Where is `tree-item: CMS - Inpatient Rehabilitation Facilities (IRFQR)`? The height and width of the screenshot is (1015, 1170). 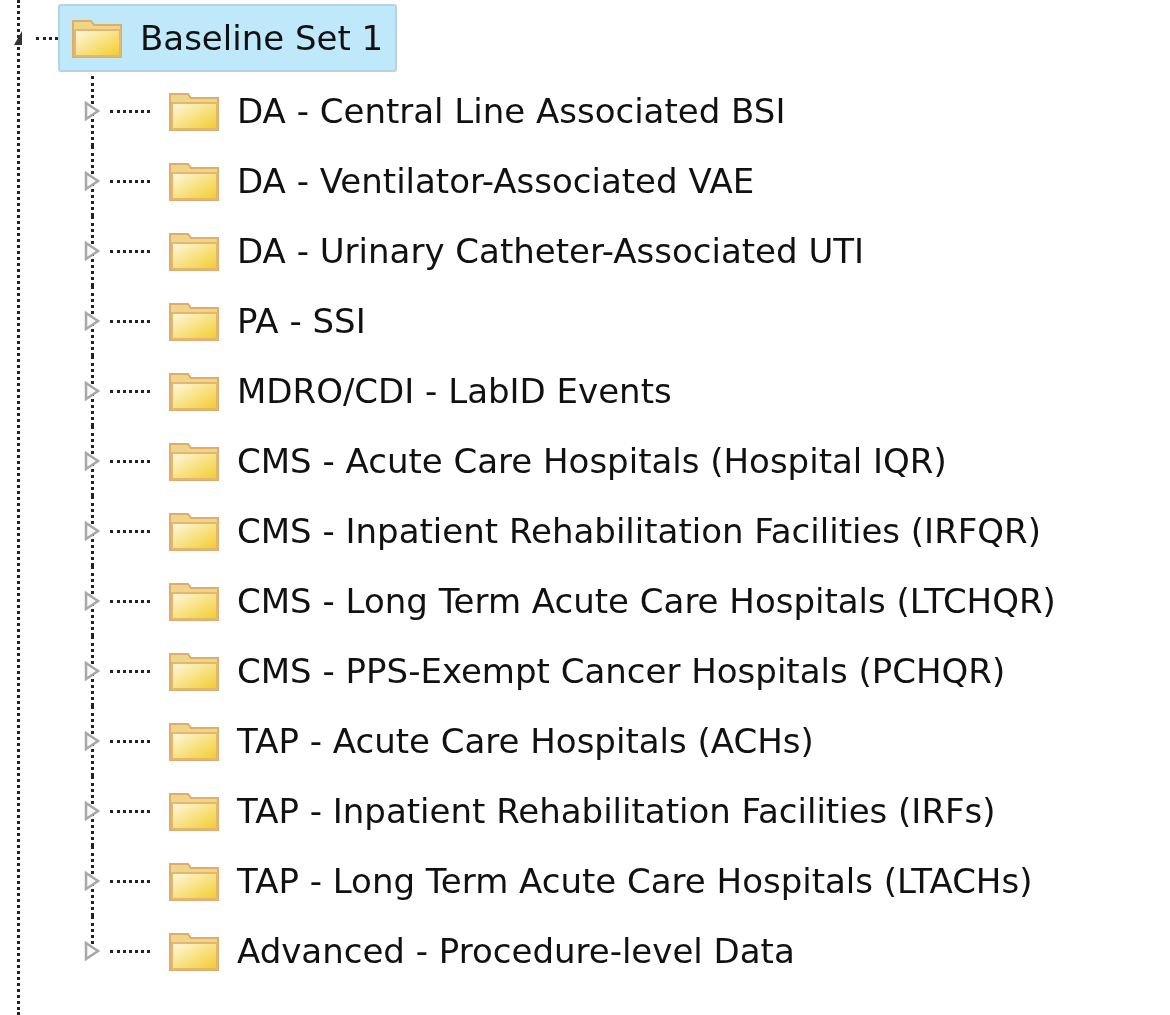 tree-item: CMS - Inpatient Rehabilitation Facilities (IRFQR) is located at coordinates (605, 531).